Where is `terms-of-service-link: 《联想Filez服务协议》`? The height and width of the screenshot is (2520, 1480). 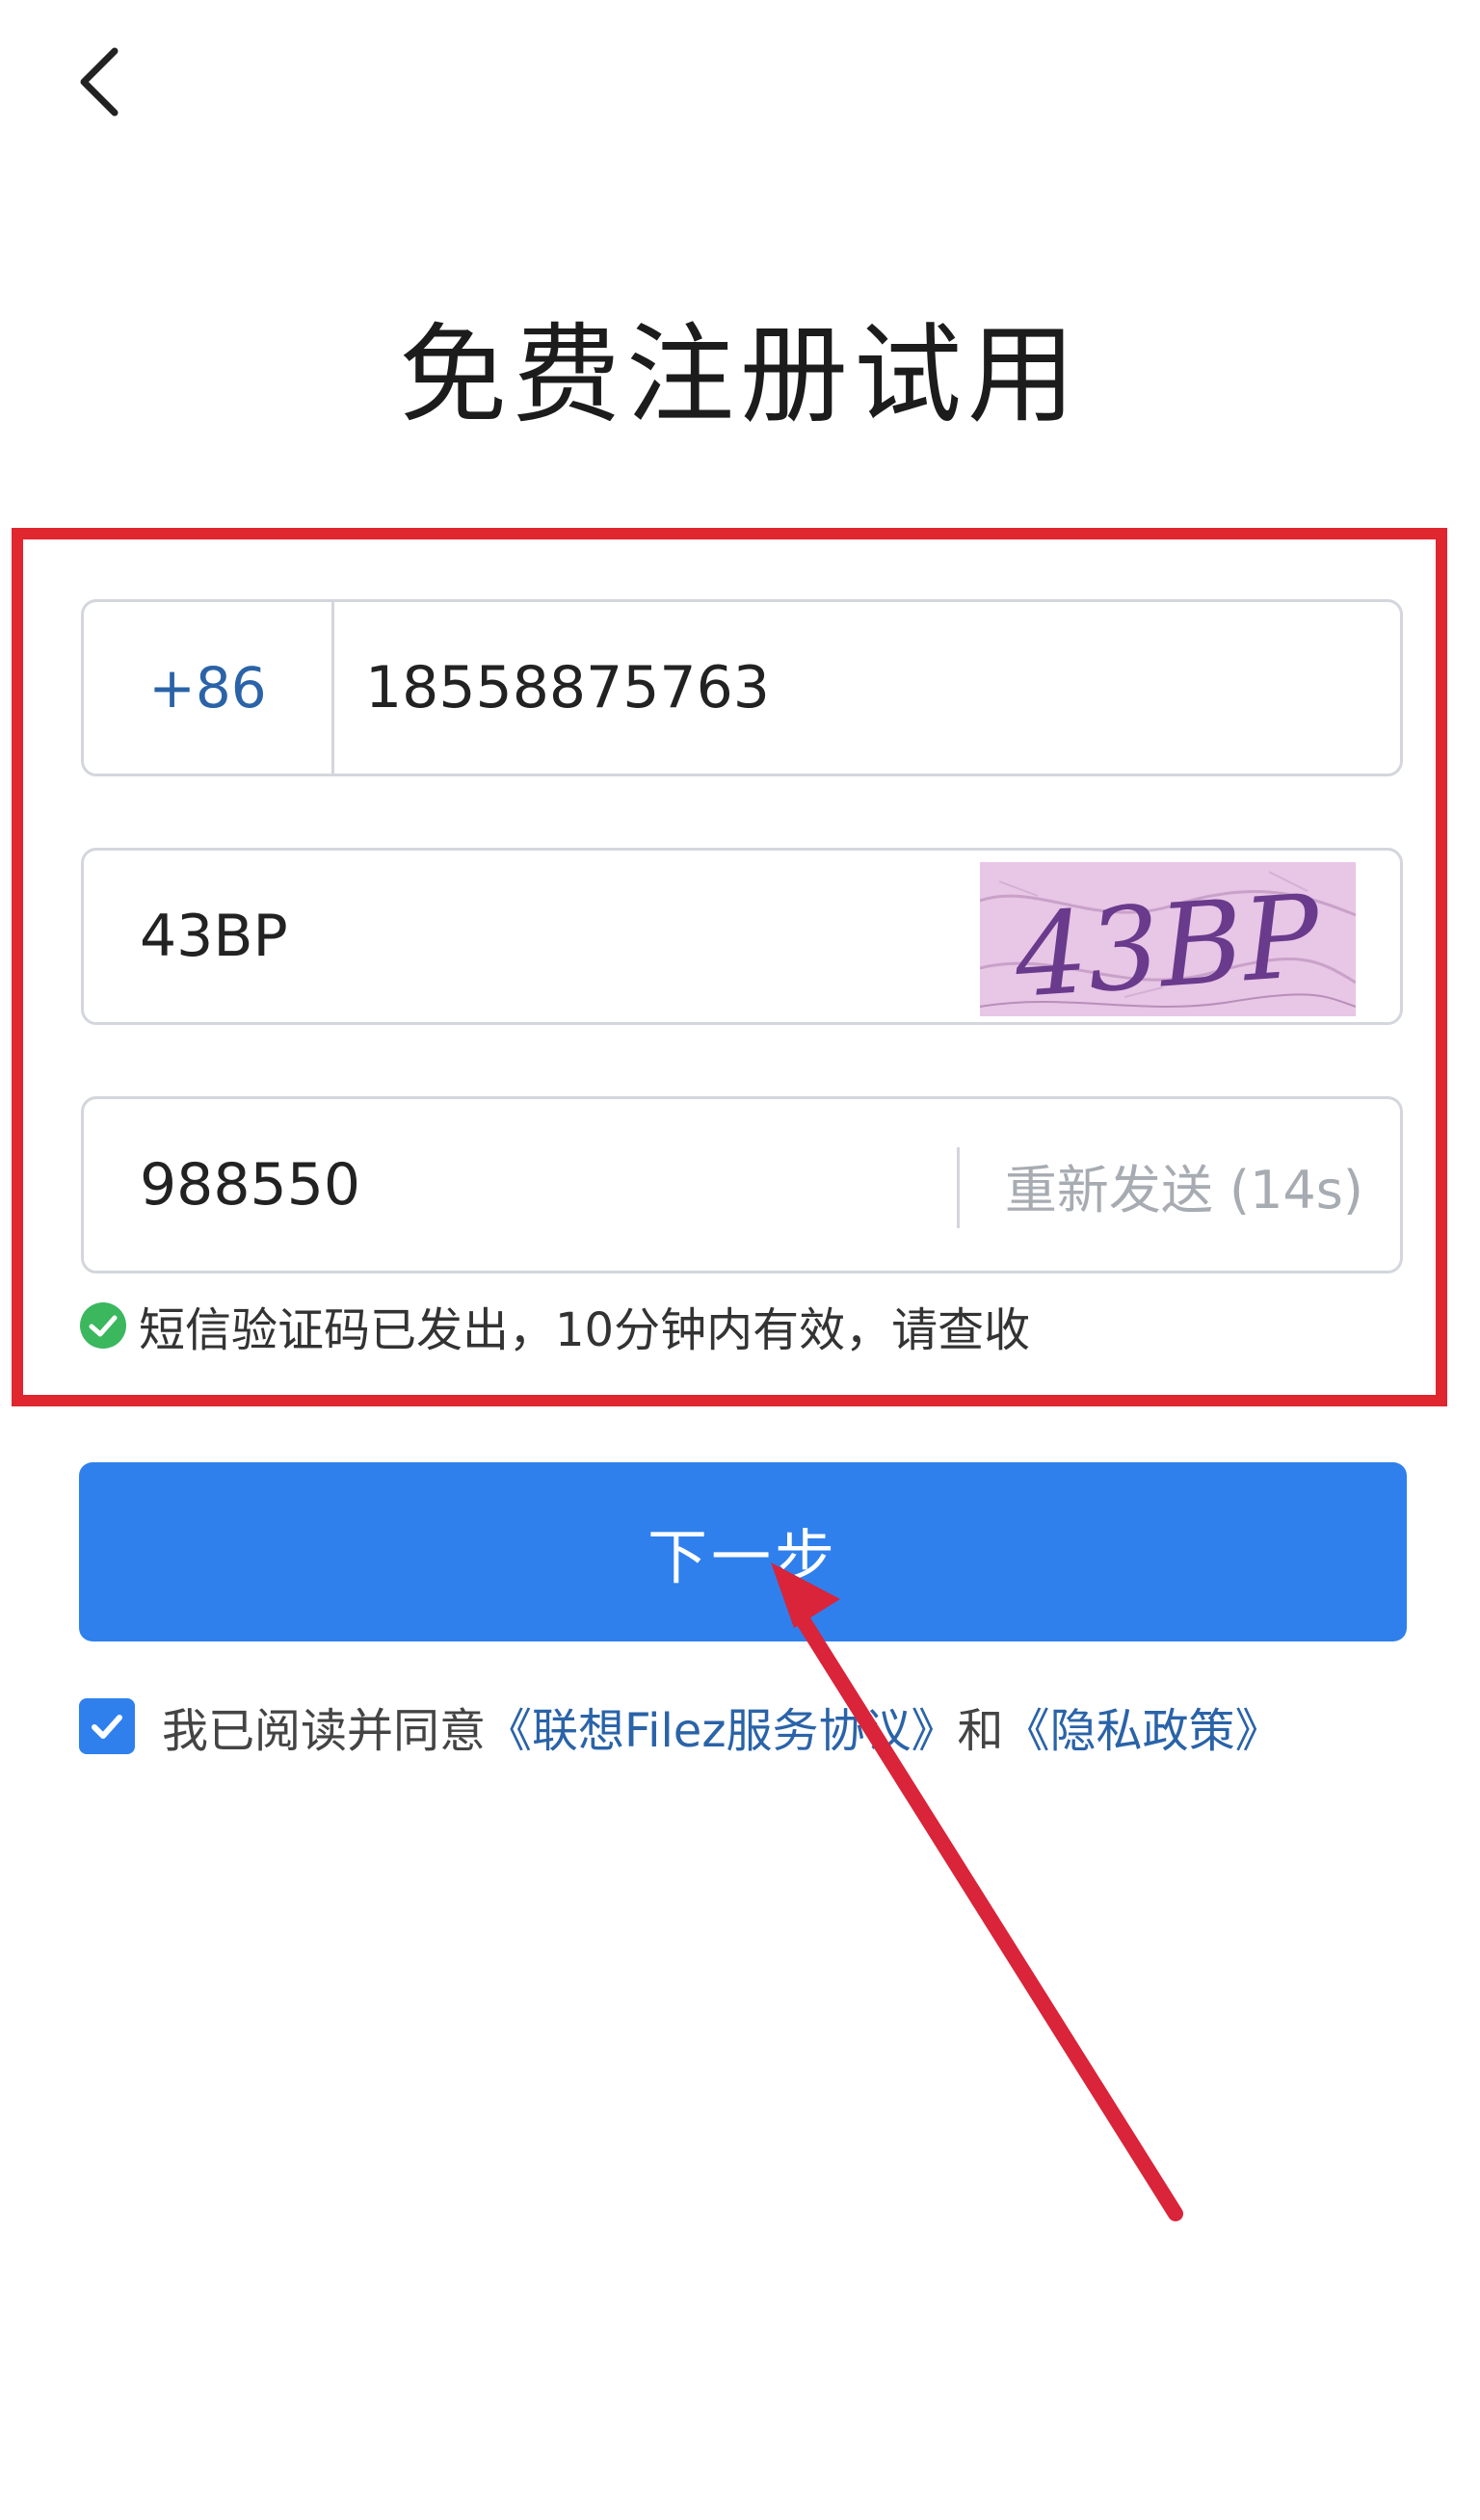 terms-of-service-link: 《联想Filez服务协议》 is located at coordinates (722, 1727).